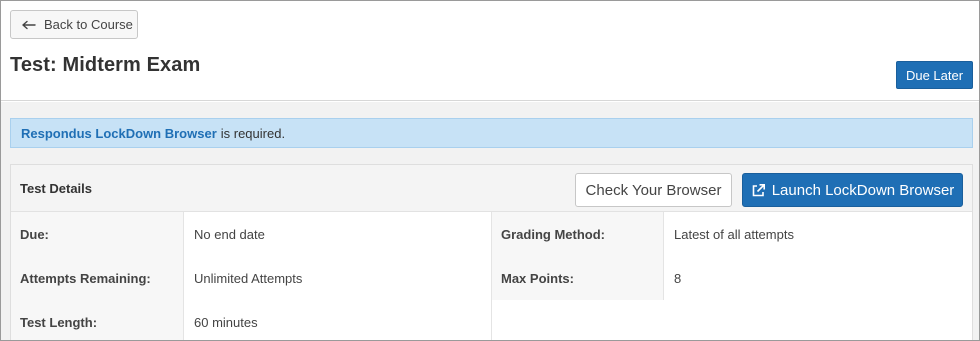  I want to click on launch-lockdown-browser-button: Launch LockDown Browser, so click(852, 190).